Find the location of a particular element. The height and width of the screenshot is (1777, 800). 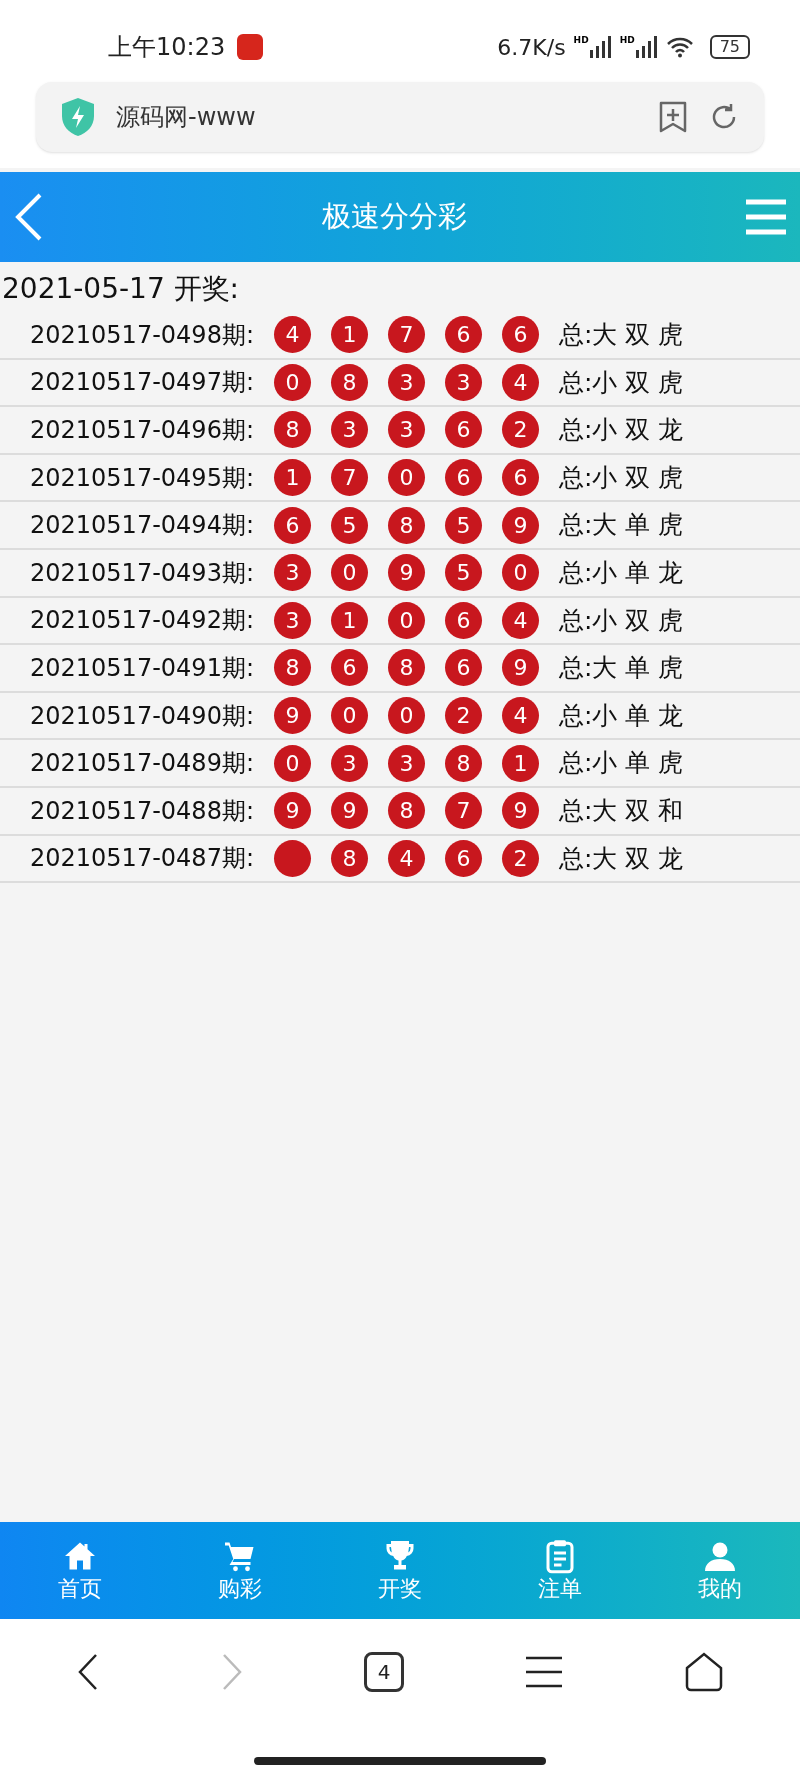

nav-tab: 开奖 is located at coordinates (400, 1570).